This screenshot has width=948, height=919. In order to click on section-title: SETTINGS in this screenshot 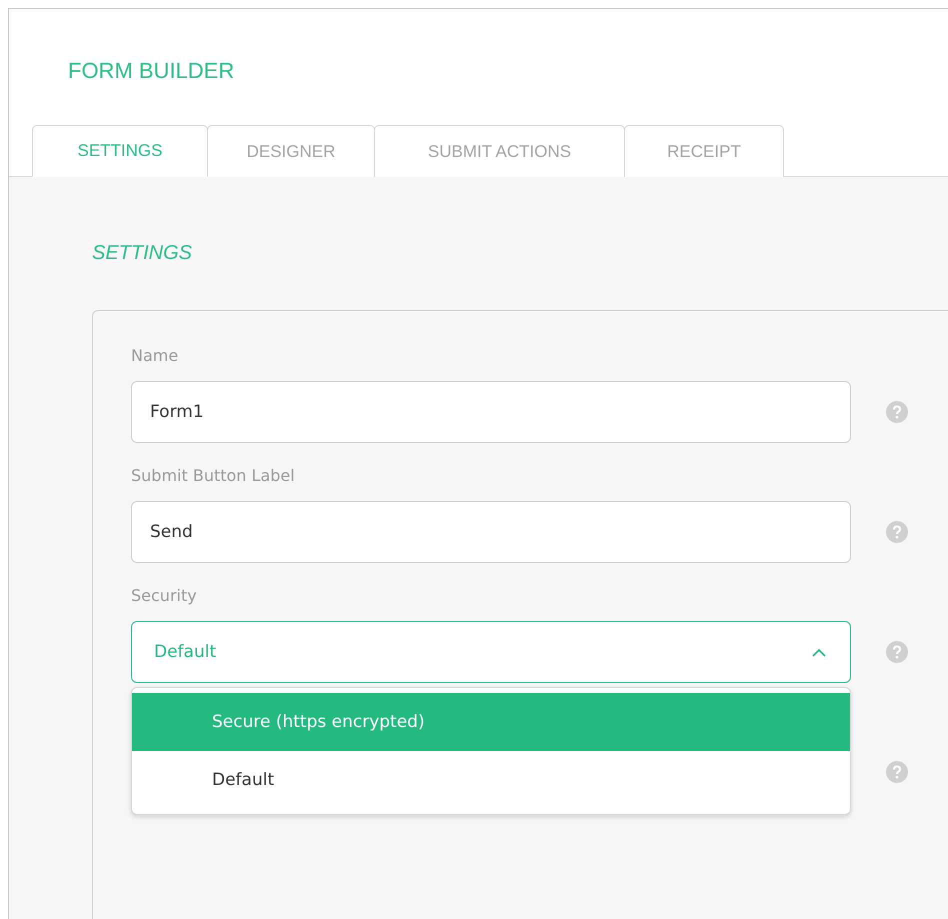, I will do `click(143, 253)`.